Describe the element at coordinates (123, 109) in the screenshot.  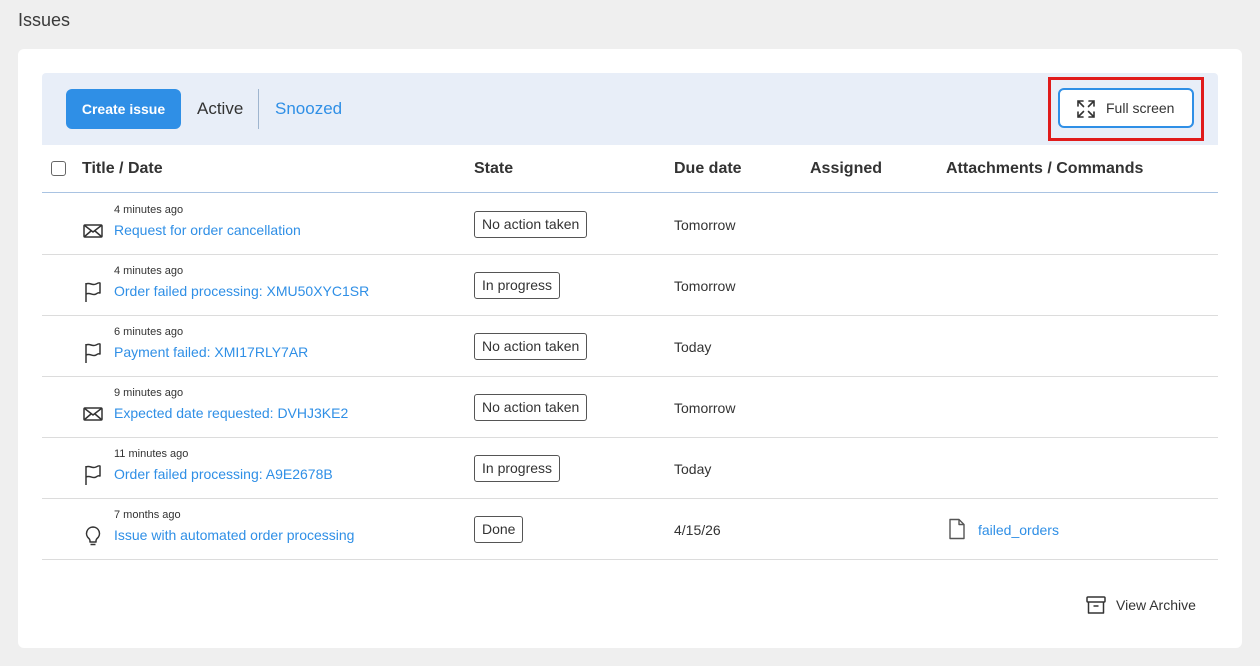
I see `create-issue-button: Create issue` at that location.